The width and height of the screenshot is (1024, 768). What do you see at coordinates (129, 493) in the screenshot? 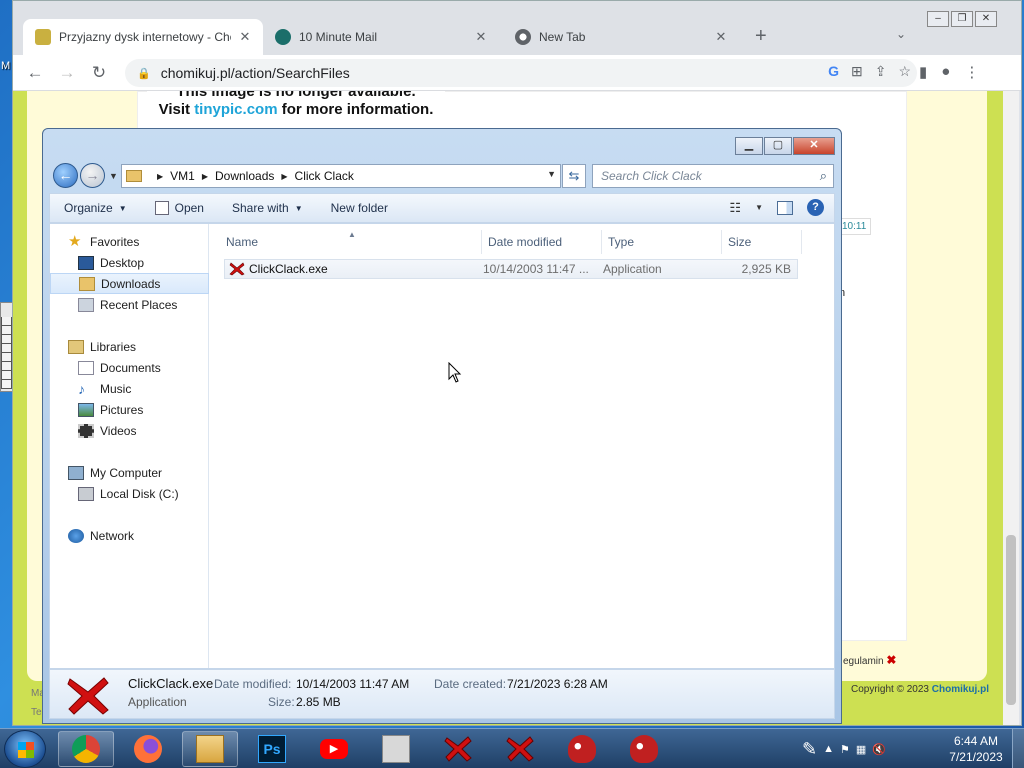
I see `nav-local-disk: Local Disk (C:)` at bounding box center [129, 493].